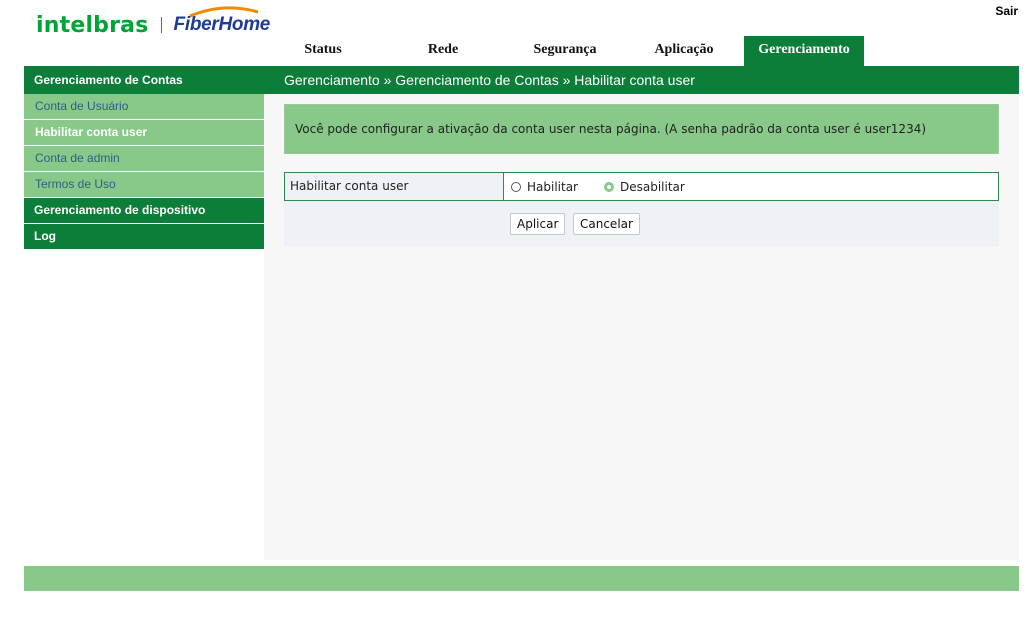  Describe the element at coordinates (223, 12) in the screenshot. I see `fiberhome-swoosh-icon` at that location.